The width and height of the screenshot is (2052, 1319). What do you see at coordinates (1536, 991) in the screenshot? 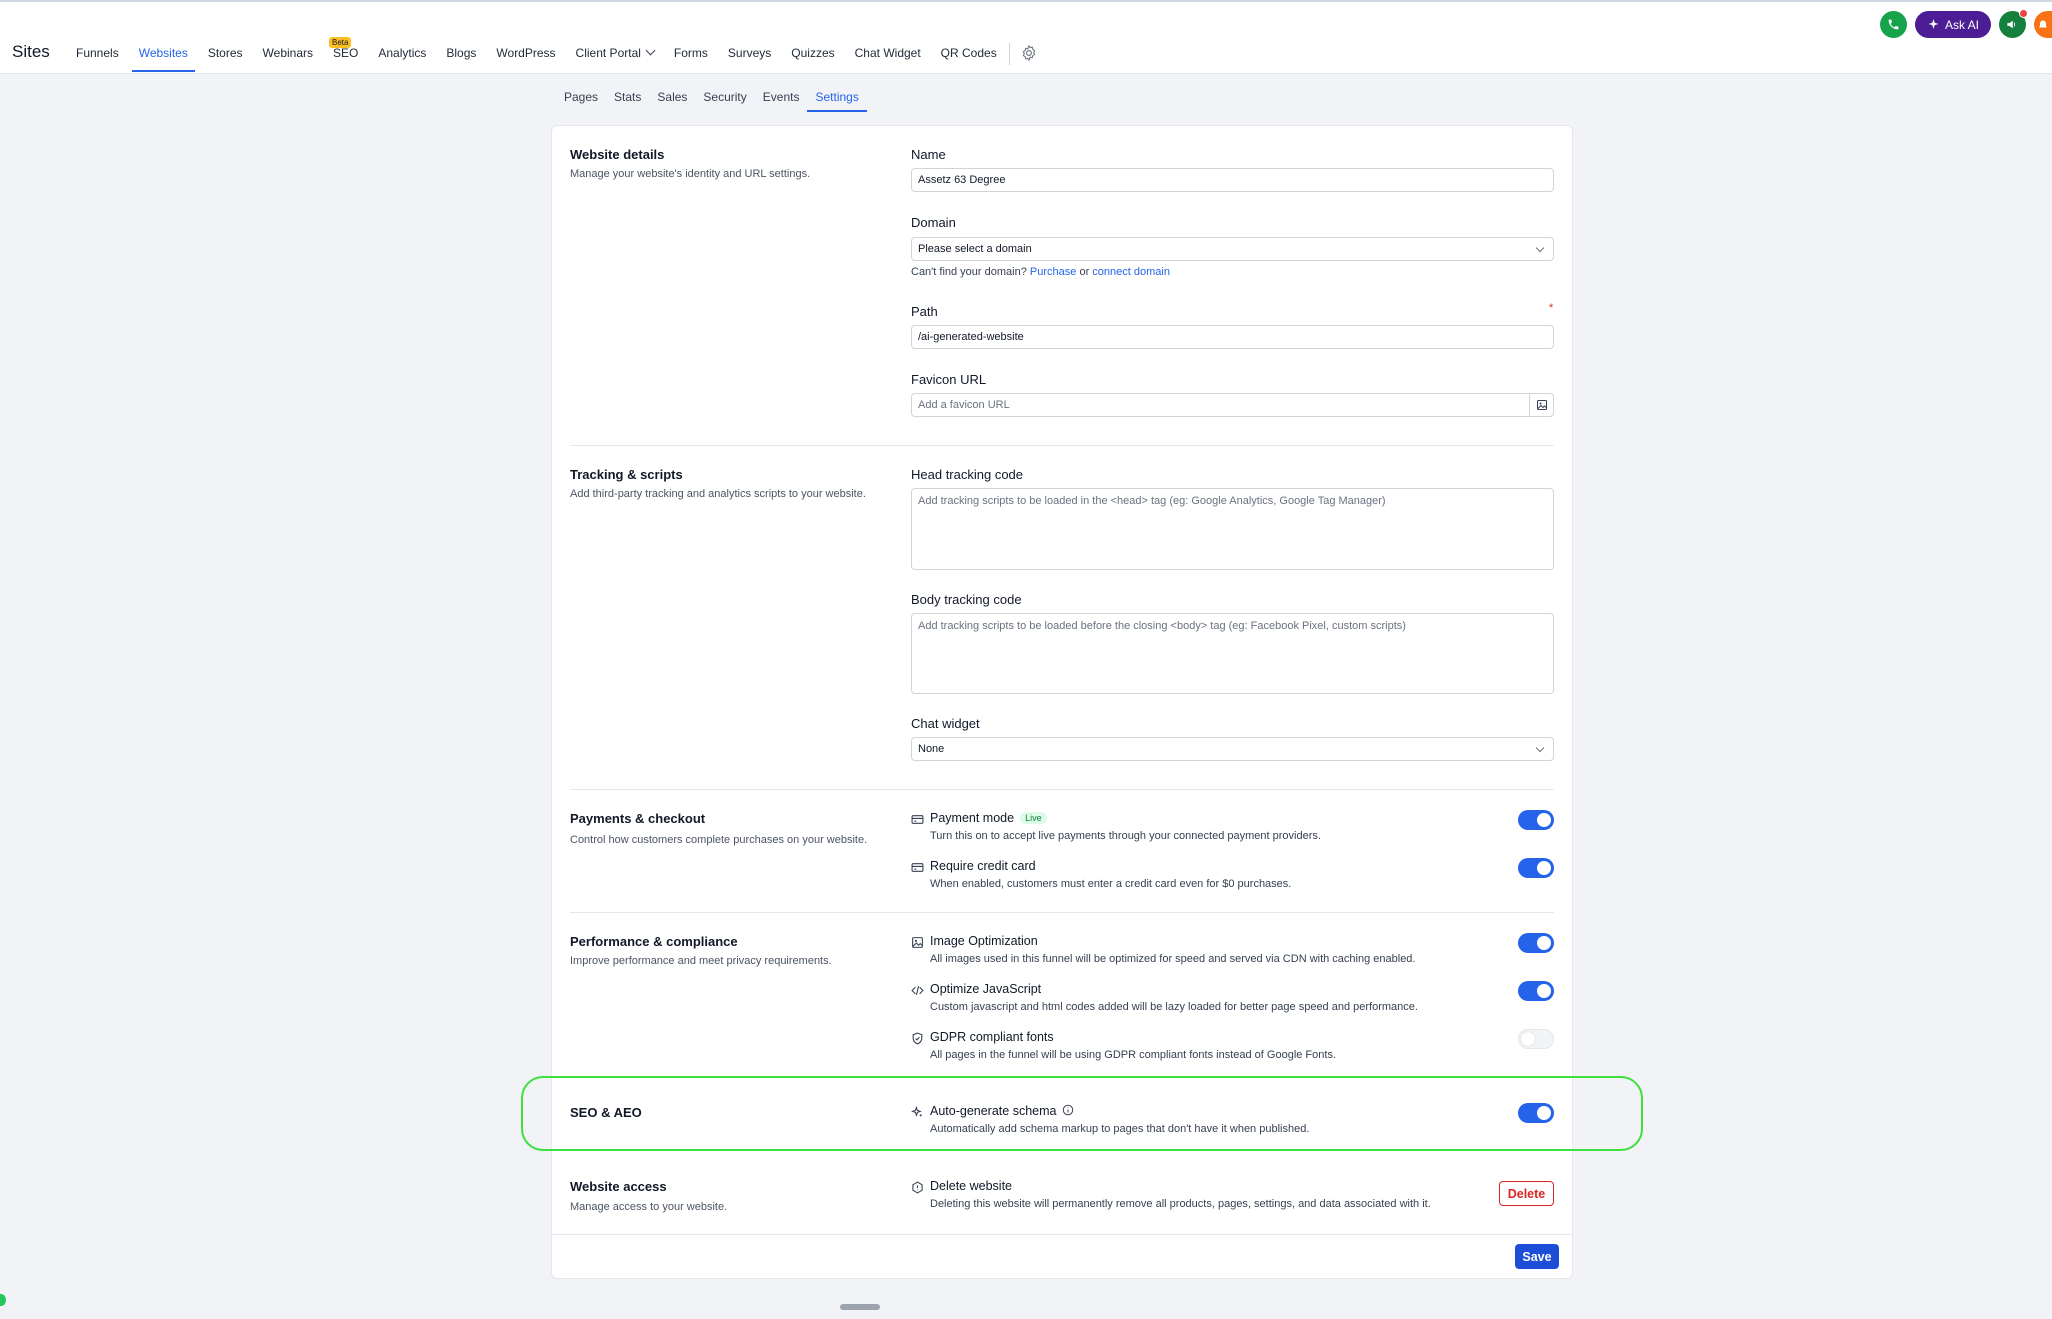
I see `optimize-javascript-toggle` at bounding box center [1536, 991].